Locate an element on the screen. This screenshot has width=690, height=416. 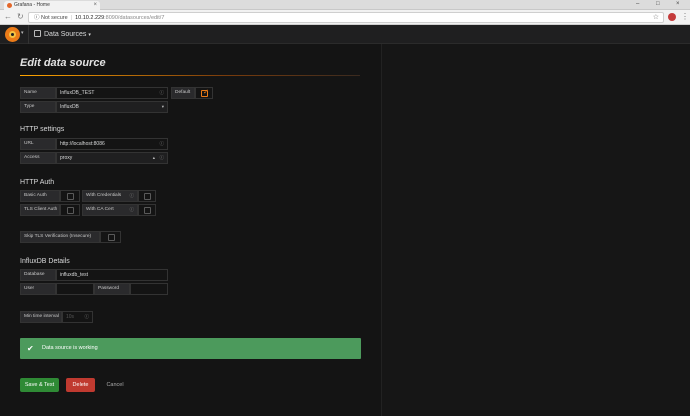
checkmark-icon: ✔ is located at coordinates (30, 348).